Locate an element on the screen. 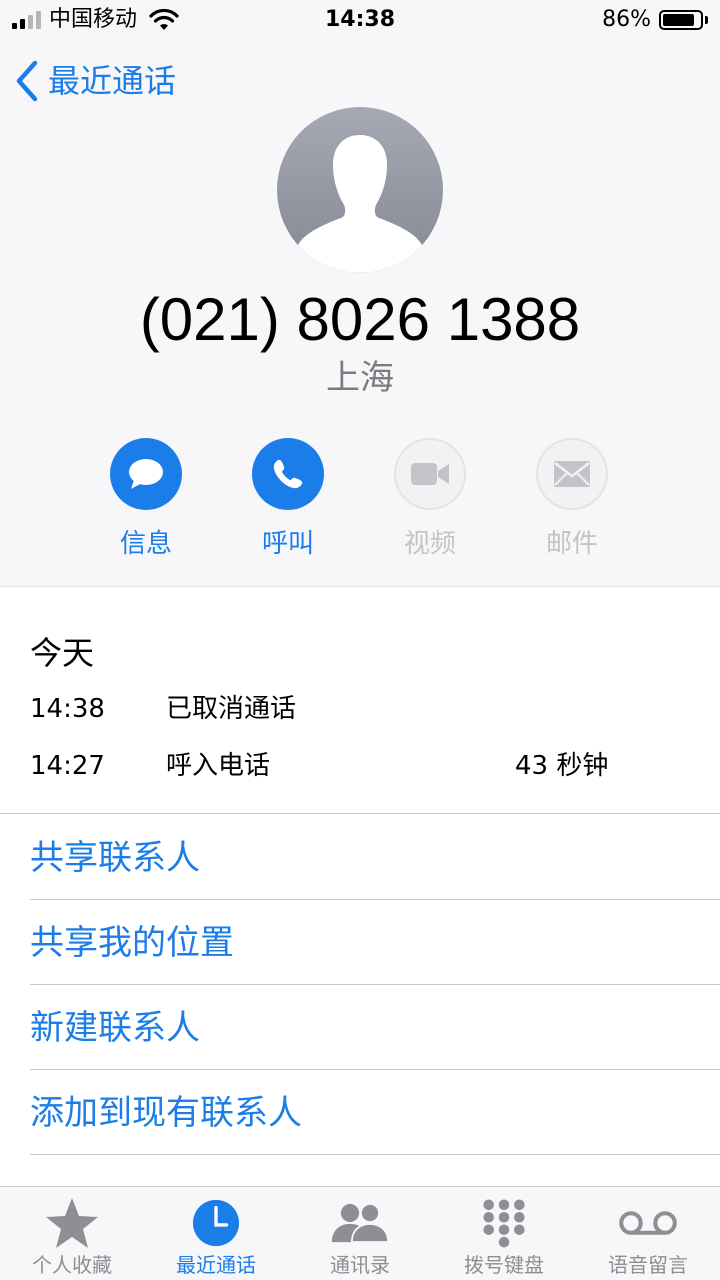 The height and width of the screenshot is (1280, 720). tab-bar: 个人收藏 最近通话 通讯录 拨号键盘 语音留言 is located at coordinates (360, 1233).